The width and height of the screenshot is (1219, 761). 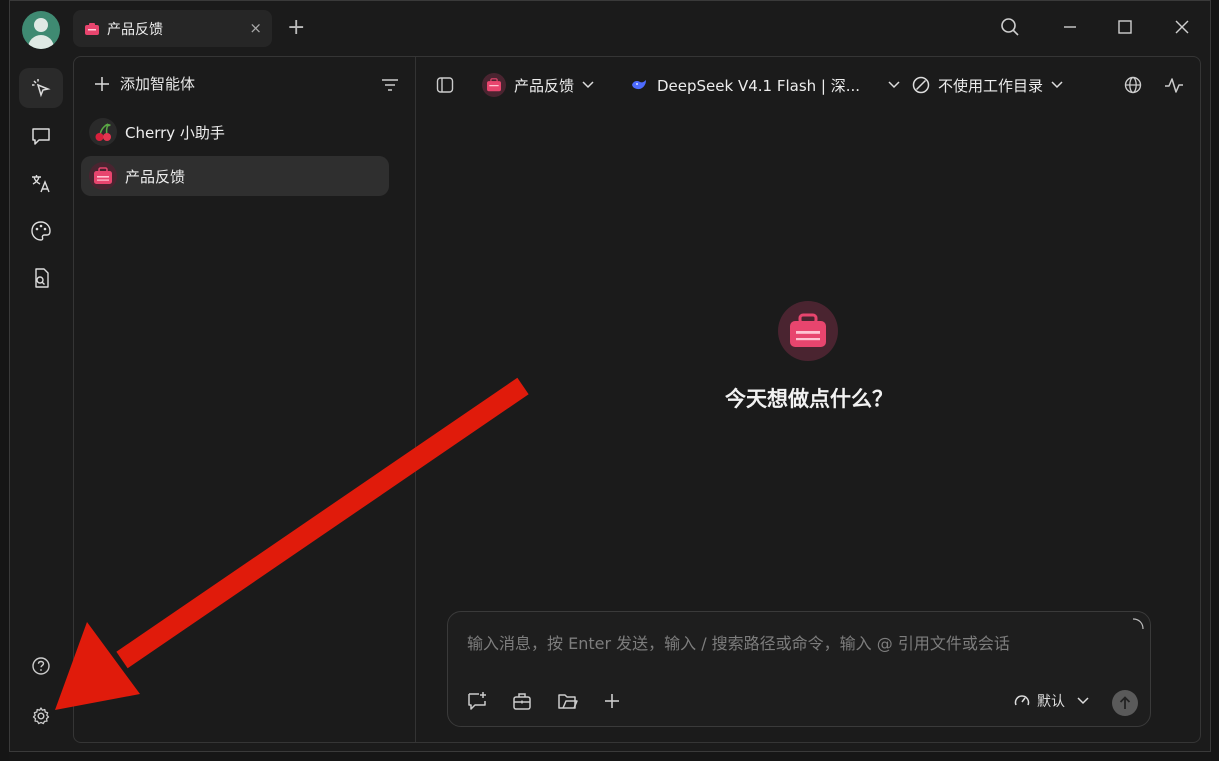 I want to click on chat-bubble-icon, so click(x=41, y=136).